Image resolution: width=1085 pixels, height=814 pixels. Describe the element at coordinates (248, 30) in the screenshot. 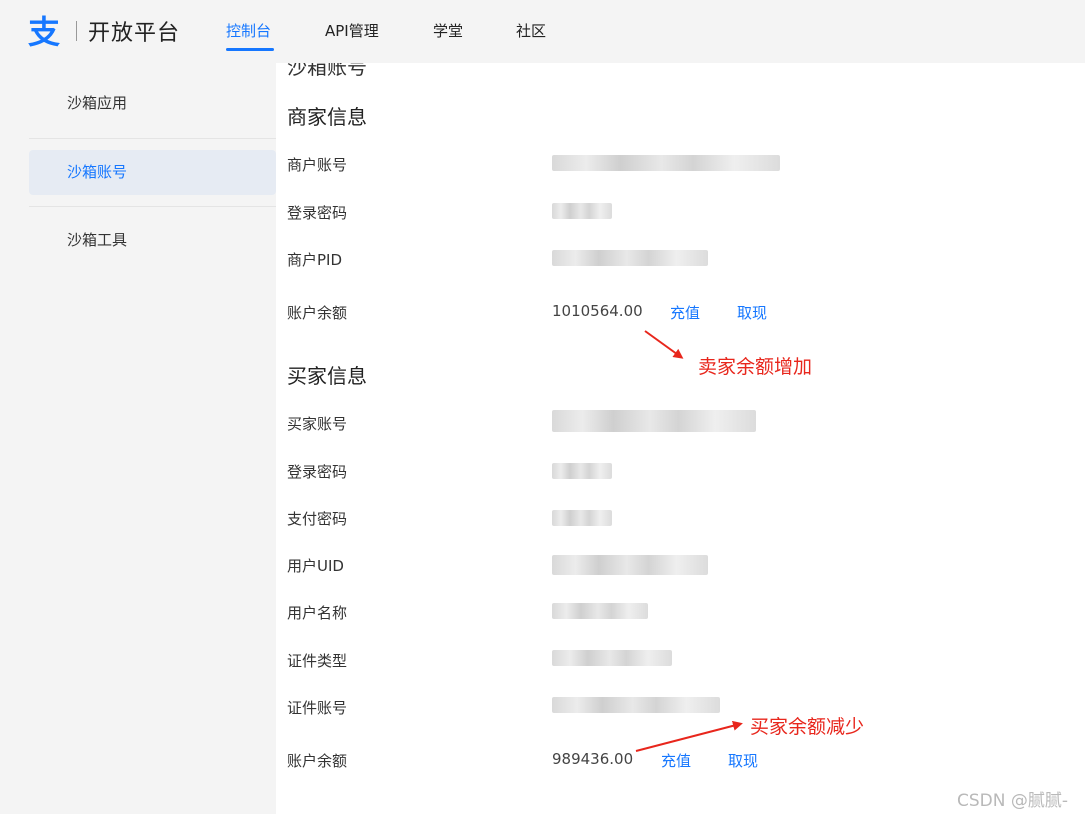

I see `nav-console: 控制台` at that location.